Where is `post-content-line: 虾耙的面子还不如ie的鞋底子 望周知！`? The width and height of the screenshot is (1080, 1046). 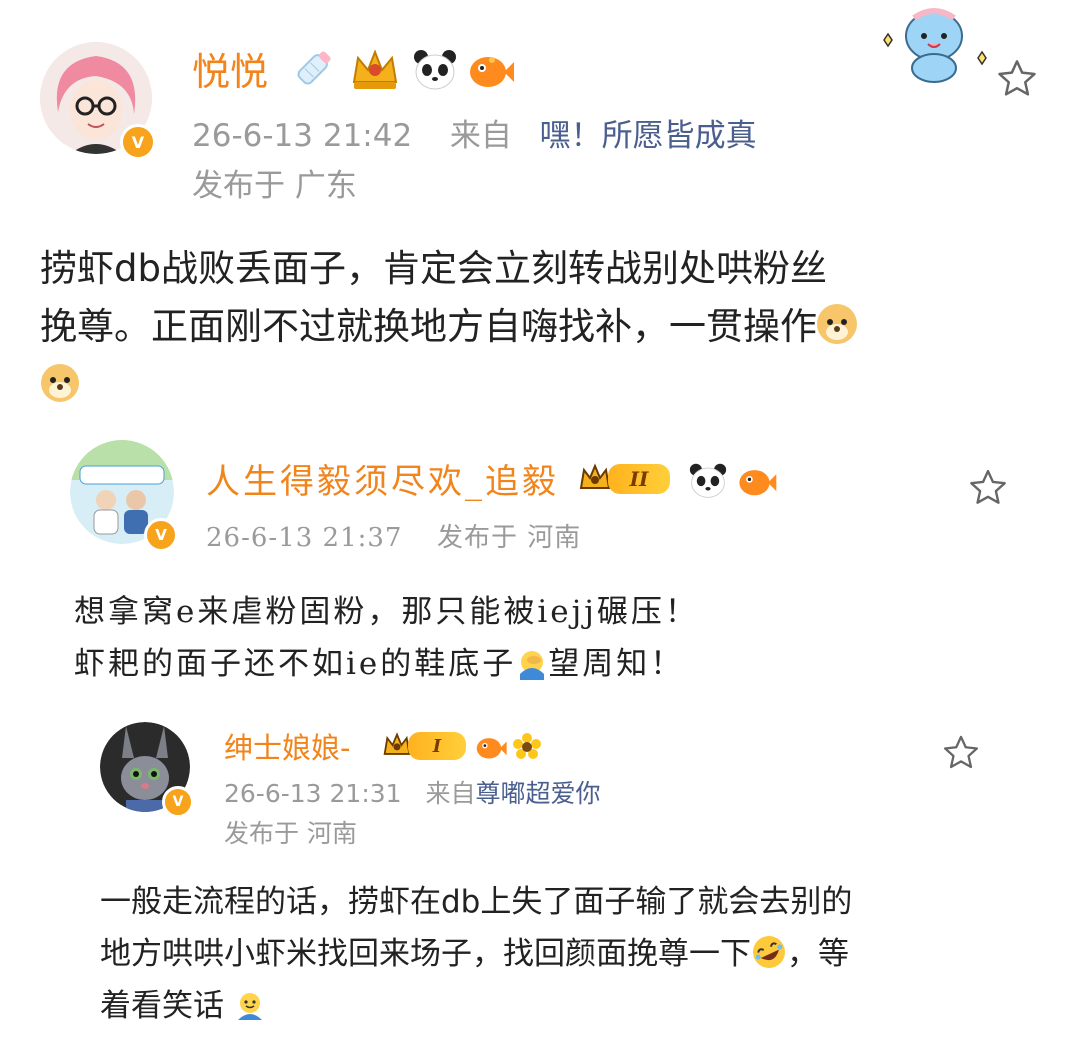 post-content-line: 虾耙的面子还不如ie的鞋底子 望周知！ is located at coordinates (379, 663).